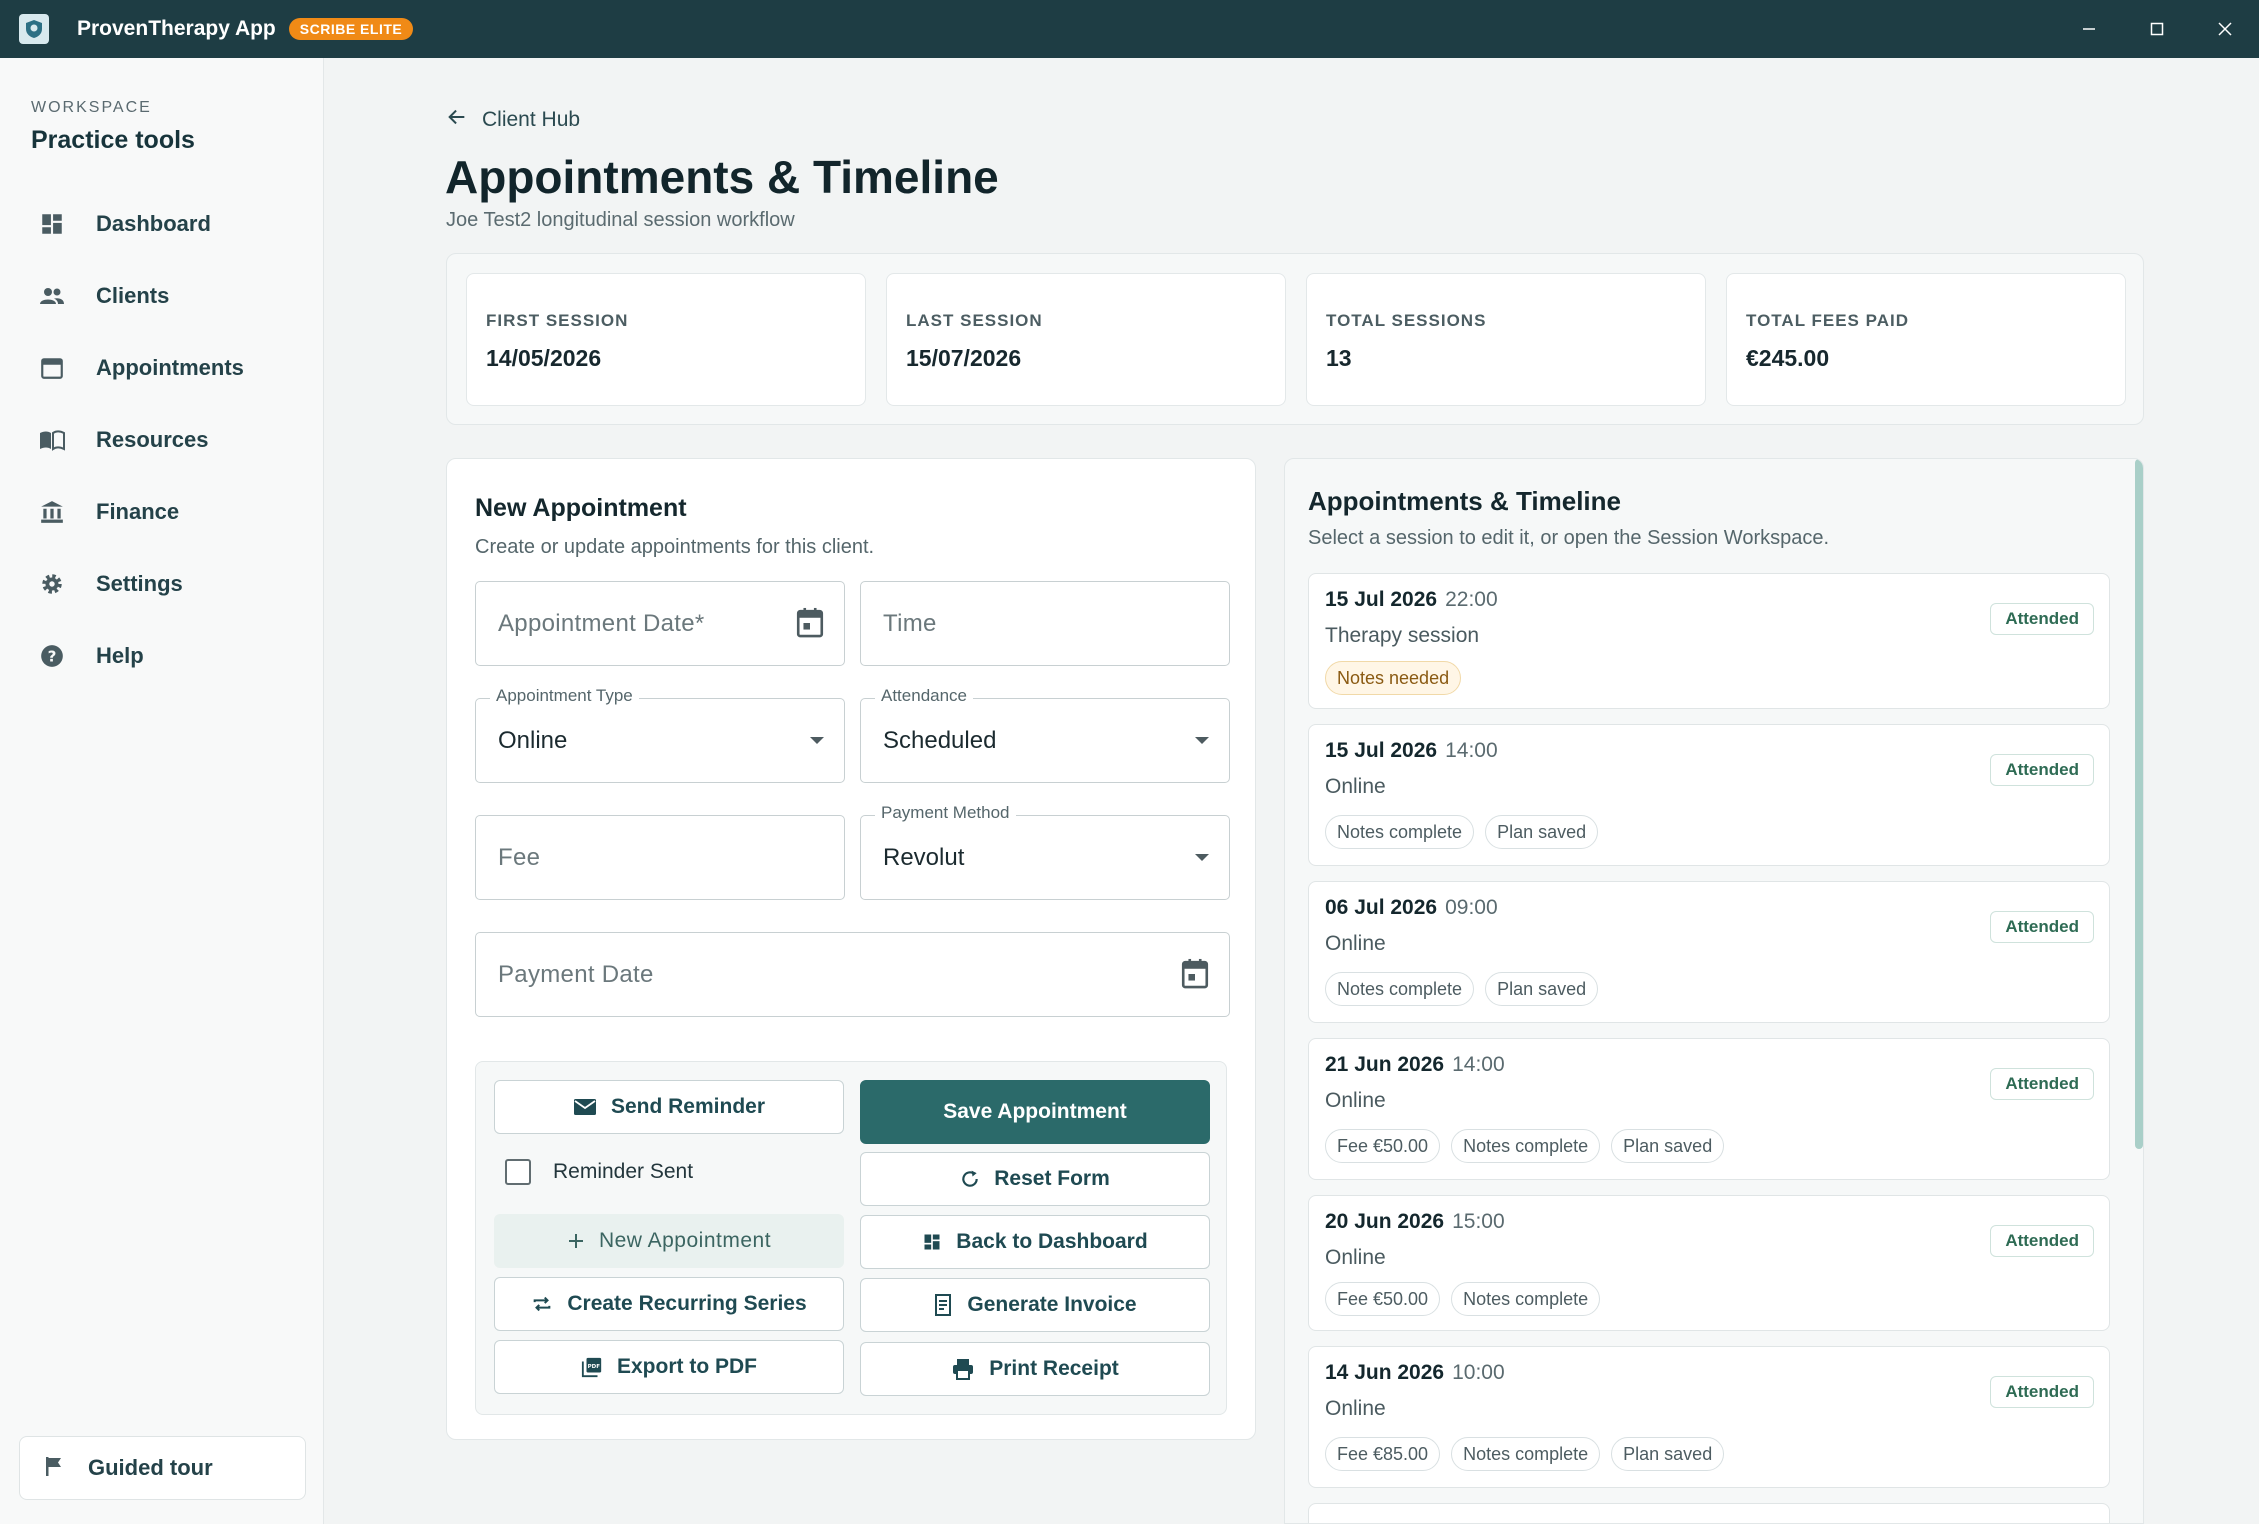 The width and height of the screenshot is (2259, 1524). What do you see at coordinates (120, 655) in the screenshot?
I see `sidebar-item-label: Help` at bounding box center [120, 655].